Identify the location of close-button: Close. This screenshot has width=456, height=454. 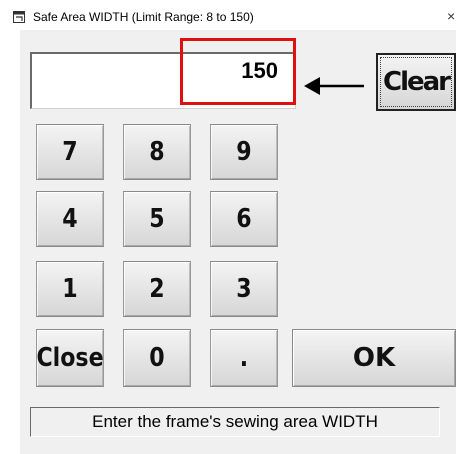
(70, 358).